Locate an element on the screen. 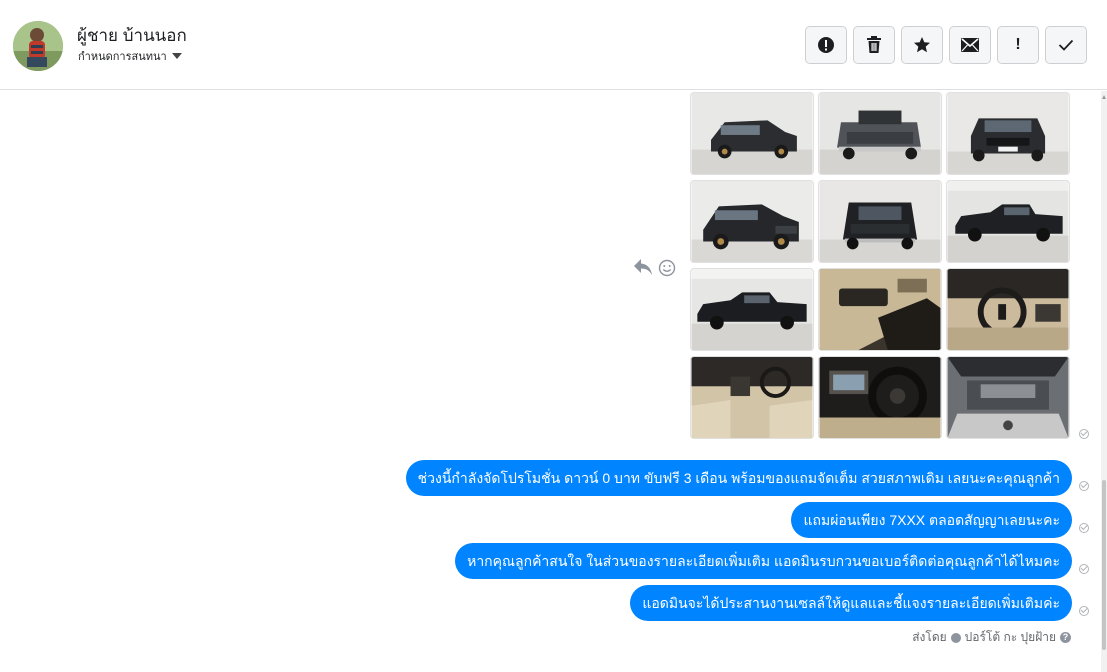 This screenshot has width=1107, height=672. photo-interior-steering is located at coordinates (1008, 309).